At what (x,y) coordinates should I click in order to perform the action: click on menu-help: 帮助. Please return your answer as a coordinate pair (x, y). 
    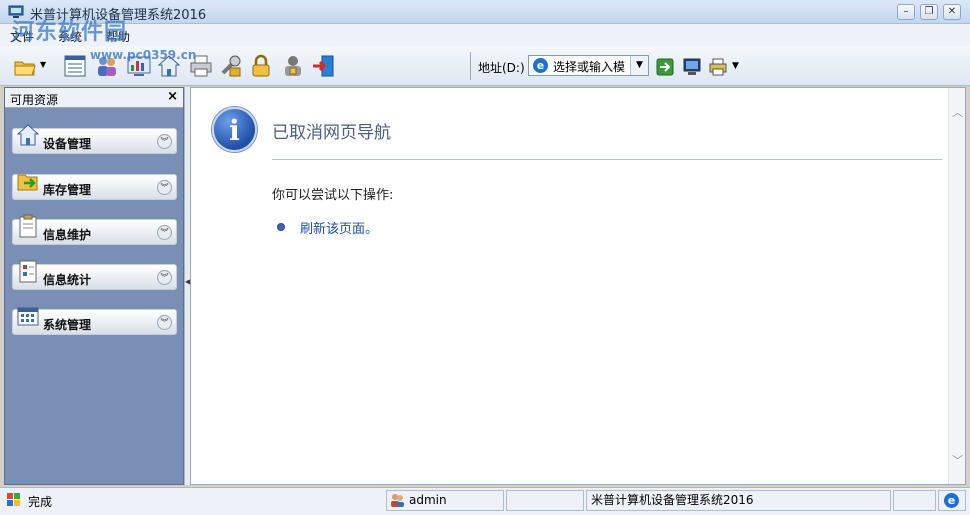
    Looking at the image, I should click on (118, 36).